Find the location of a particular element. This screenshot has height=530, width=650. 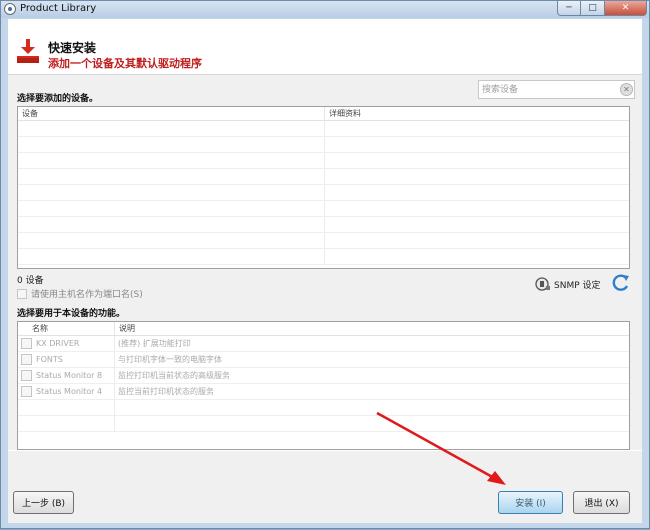

feature-name-cell: Status Monitor 4 is located at coordinates (66, 391).